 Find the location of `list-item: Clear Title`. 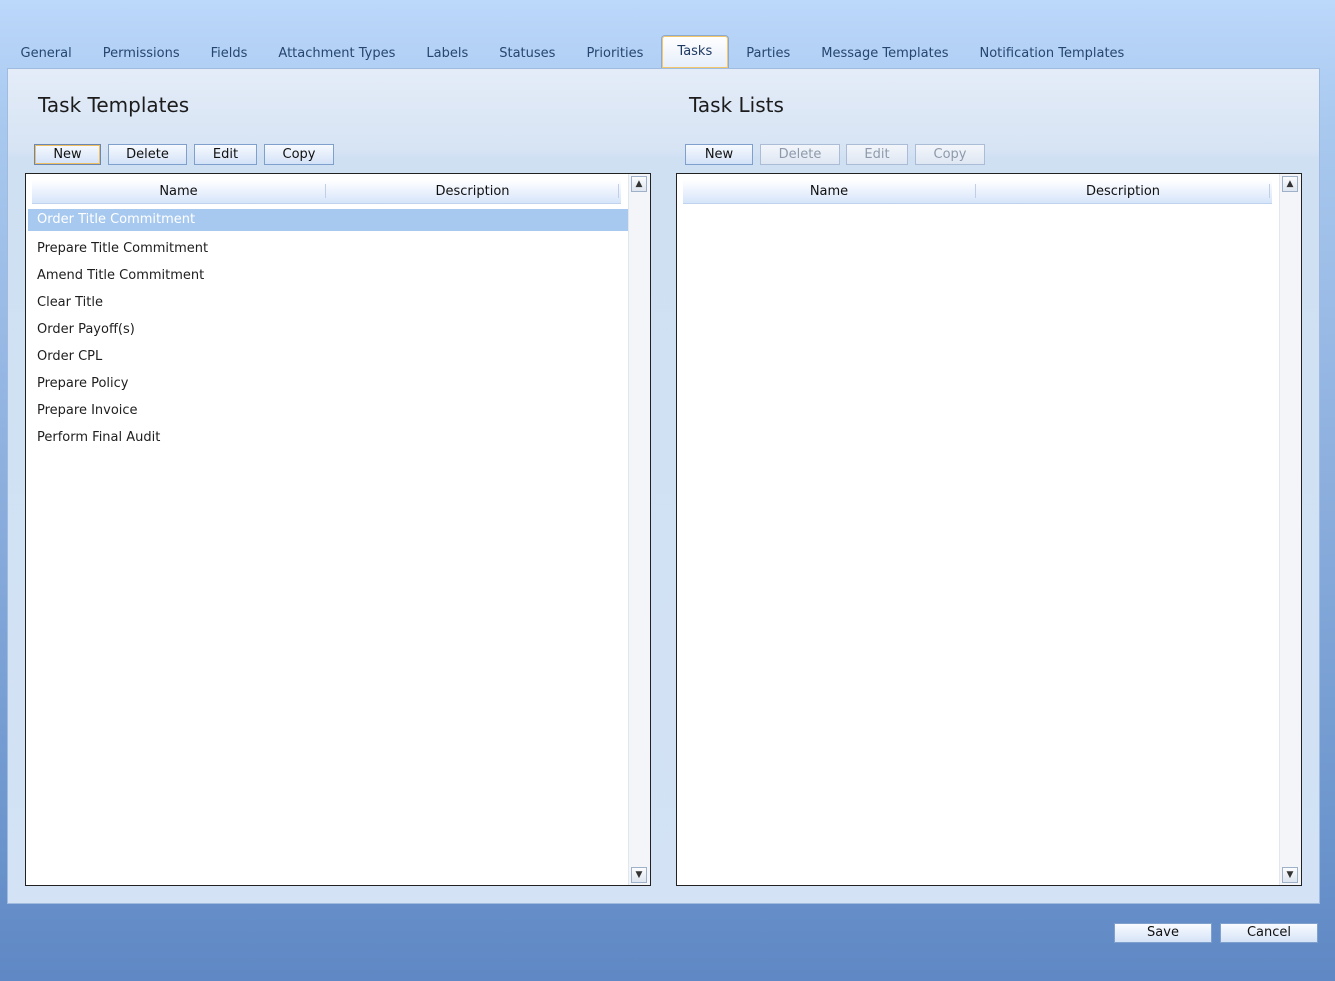

list-item: Clear Title is located at coordinates (328, 303).